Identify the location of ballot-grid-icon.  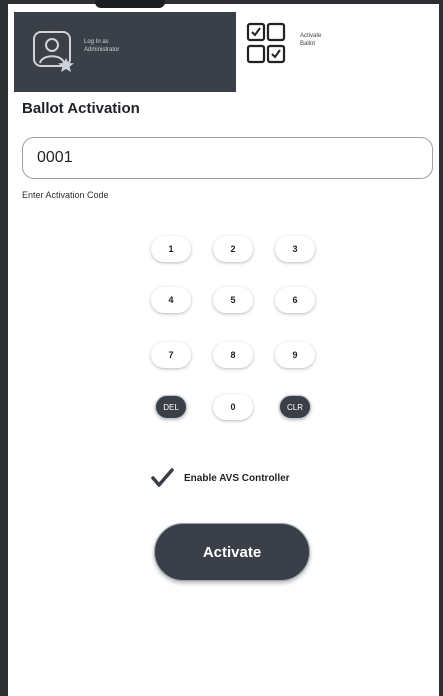
(266, 43).